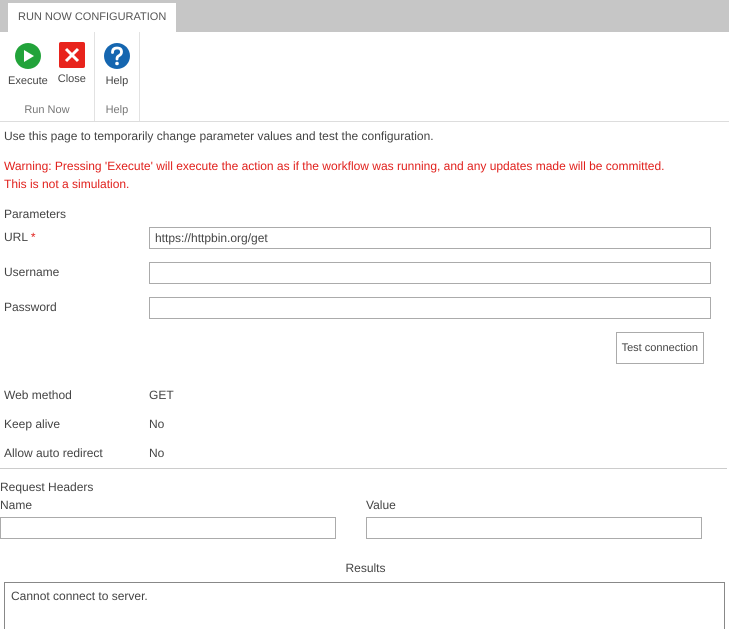  What do you see at coordinates (54, 453) in the screenshot?
I see `setting-label: Allow auto redirect` at bounding box center [54, 453].